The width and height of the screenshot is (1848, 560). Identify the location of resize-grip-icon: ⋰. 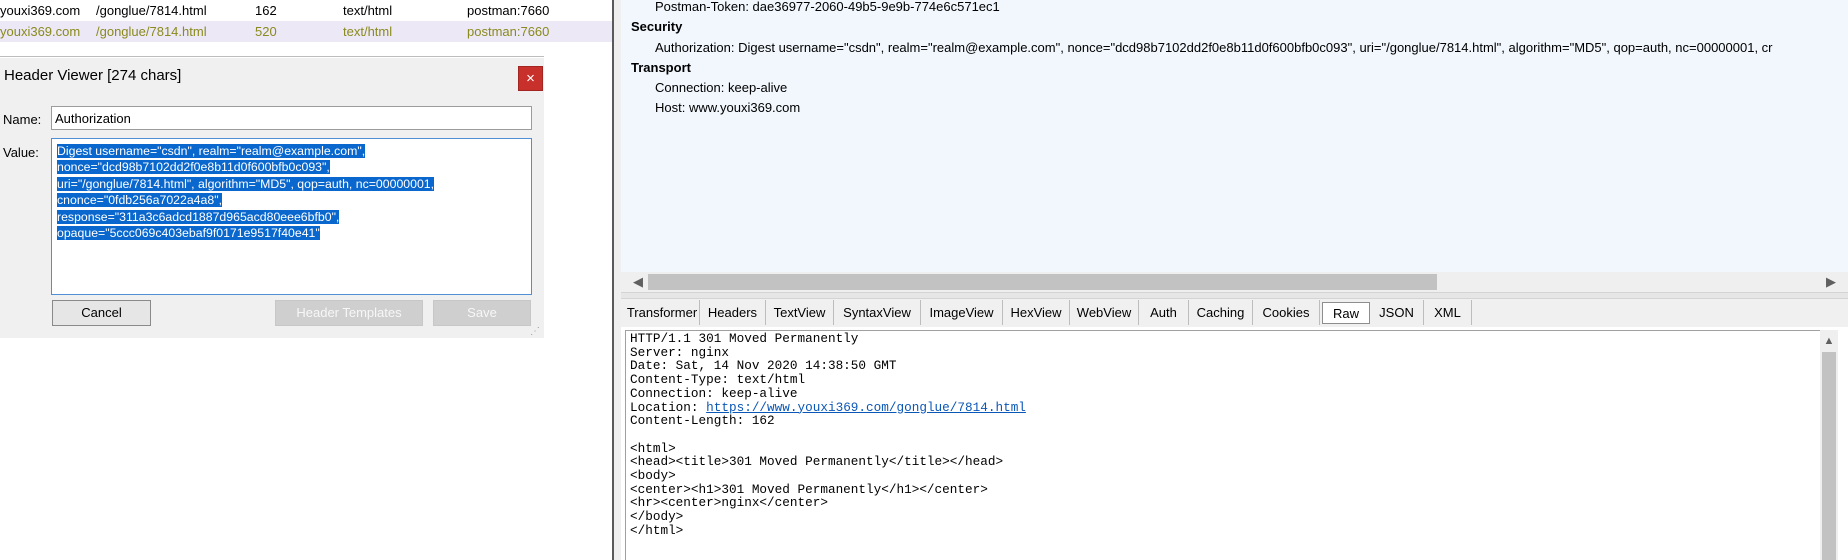
(536, 332).